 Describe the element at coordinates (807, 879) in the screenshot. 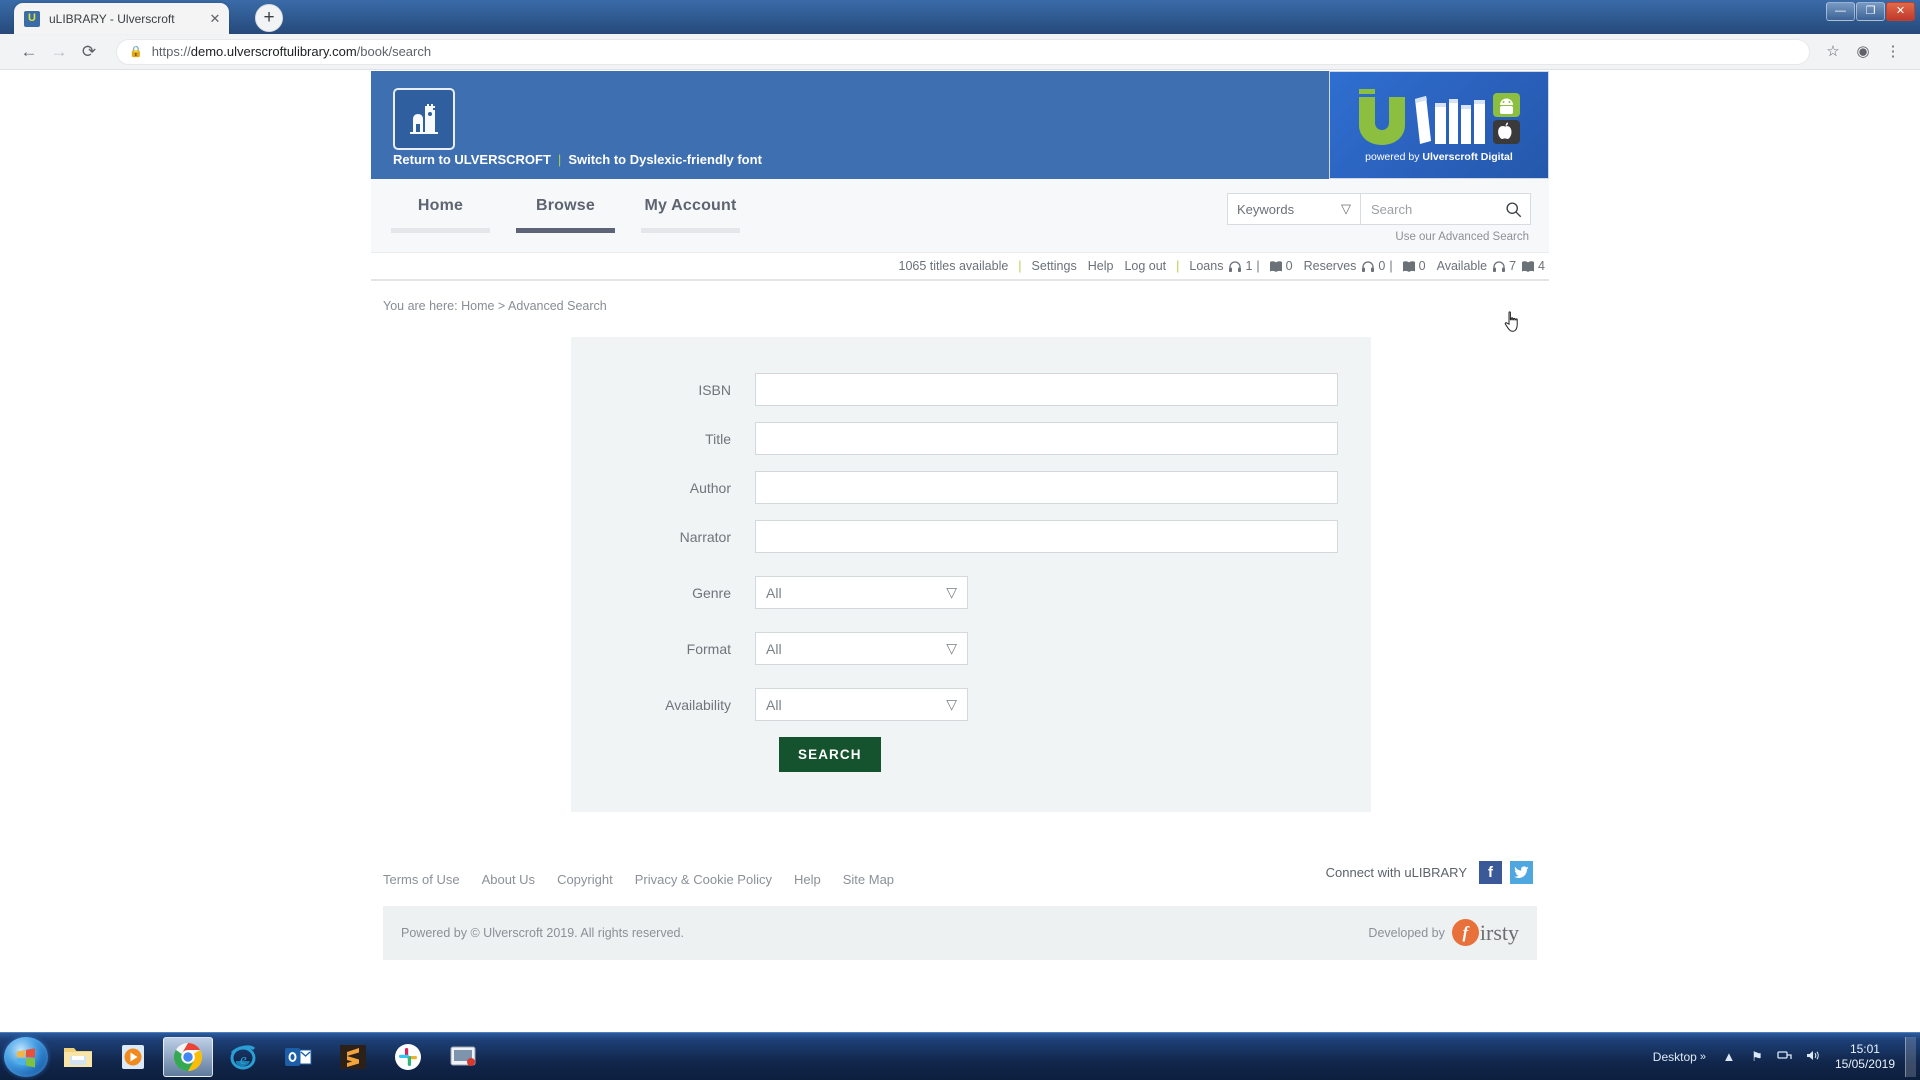

I see `footer-link-help: Help` at that location.